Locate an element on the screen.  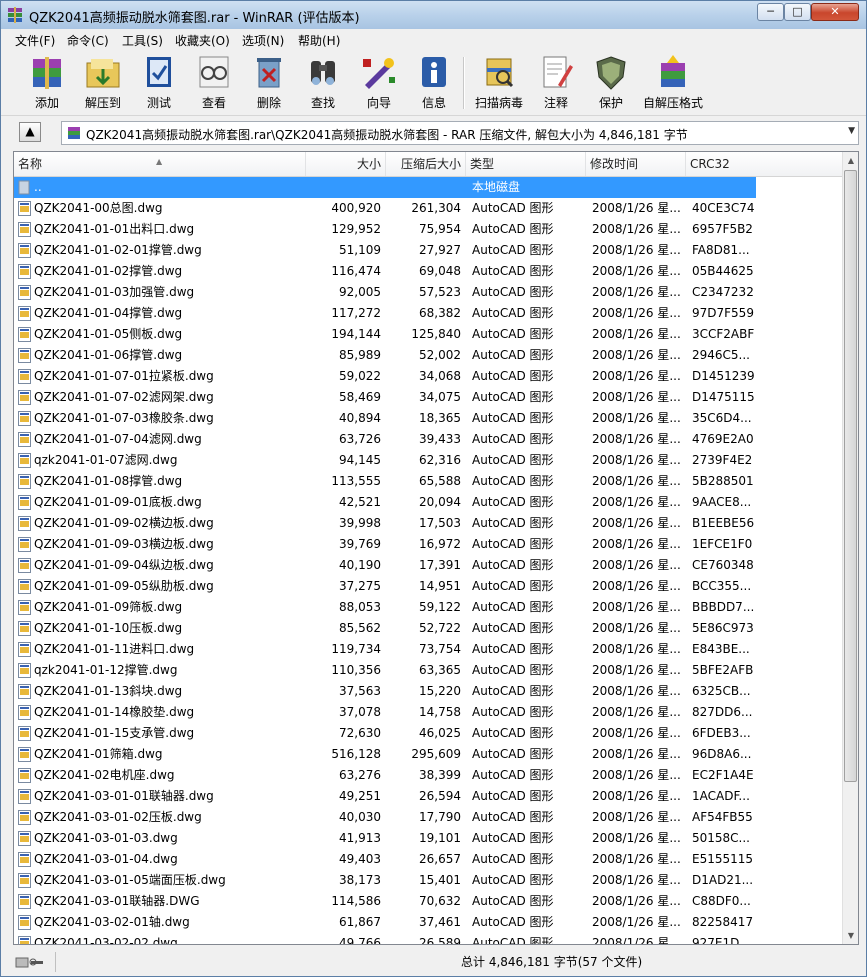
file-size: 85,562 is located at coordinates (360, 628).